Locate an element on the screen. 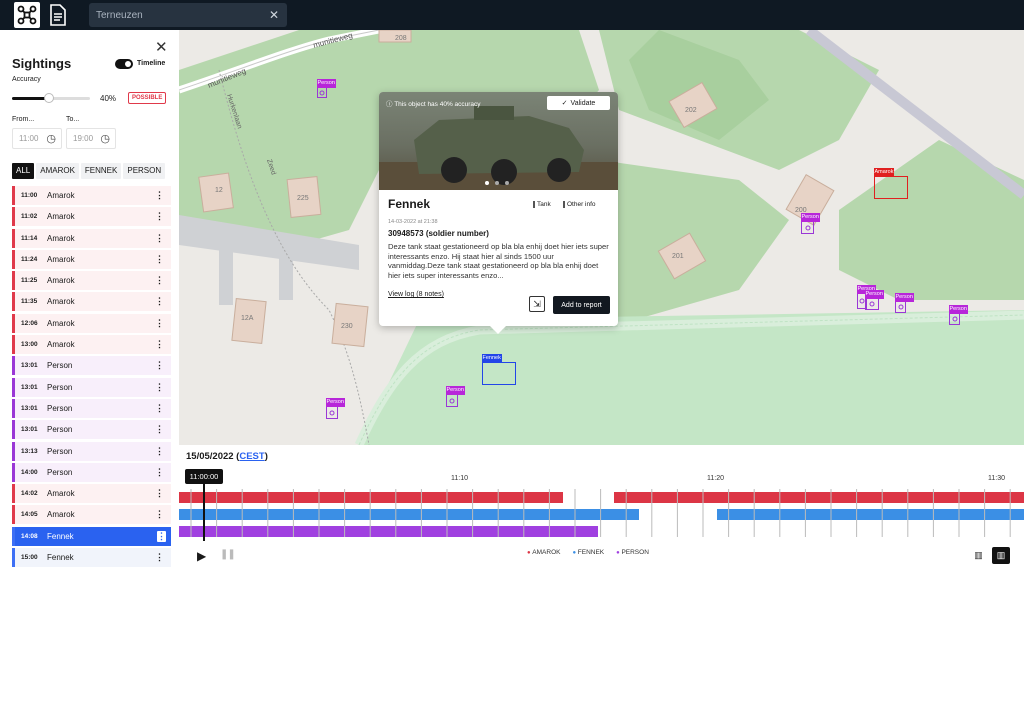 Image resolution: width=1024 pixels, height=721 pixels. add-to-report-button: Add to report is located at coordinates (581, 305).